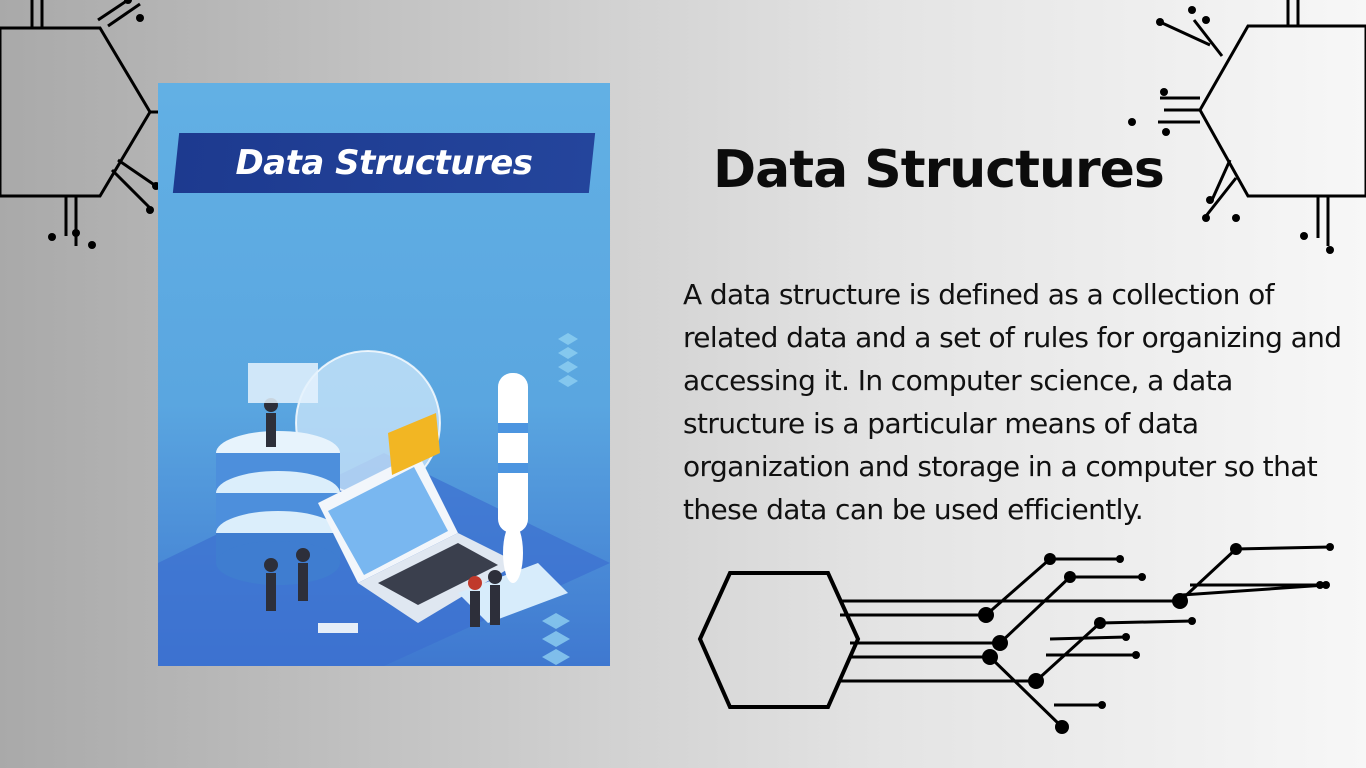 This screenshot has height=768, width=1366. I want to click on circuit-decoration-bottom, so click(1015, 638).